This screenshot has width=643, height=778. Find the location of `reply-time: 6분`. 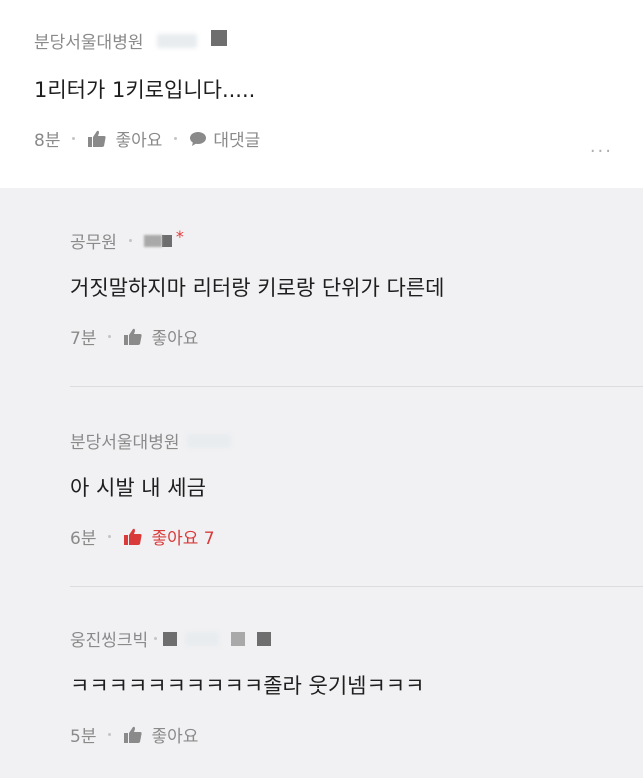

reply-time: 6분 is located at coordinates (83, 539).